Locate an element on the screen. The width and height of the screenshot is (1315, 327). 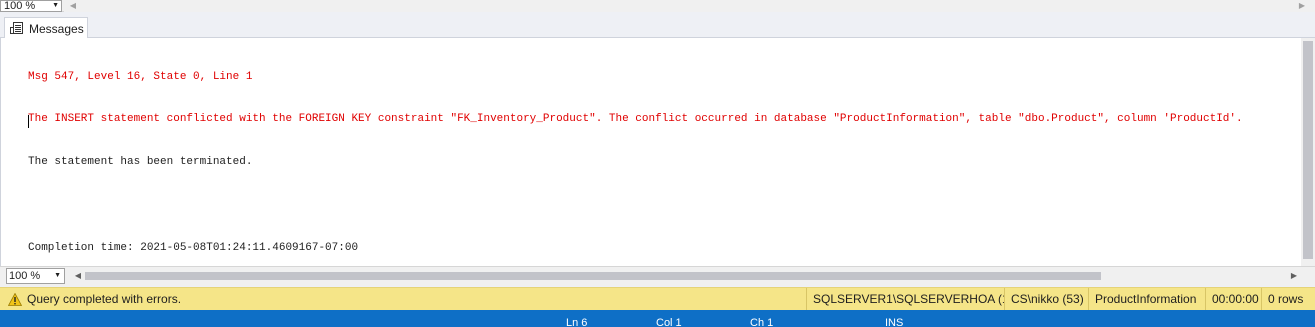
line-indicator: Ln 6 is located at coordinates (577, 322).